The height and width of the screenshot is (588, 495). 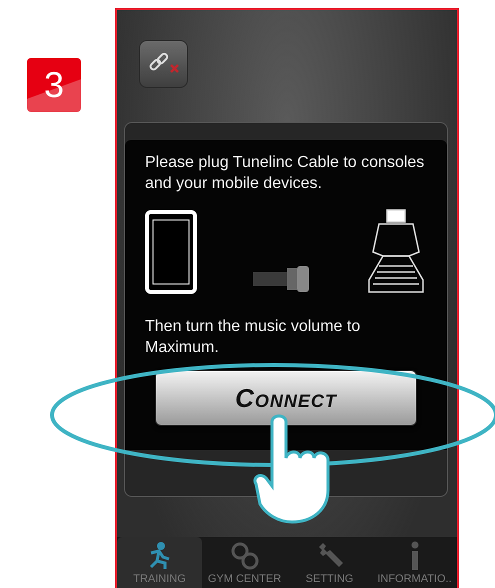 I want to click on nav-tab: SETTING, so click(x=329, y=562).